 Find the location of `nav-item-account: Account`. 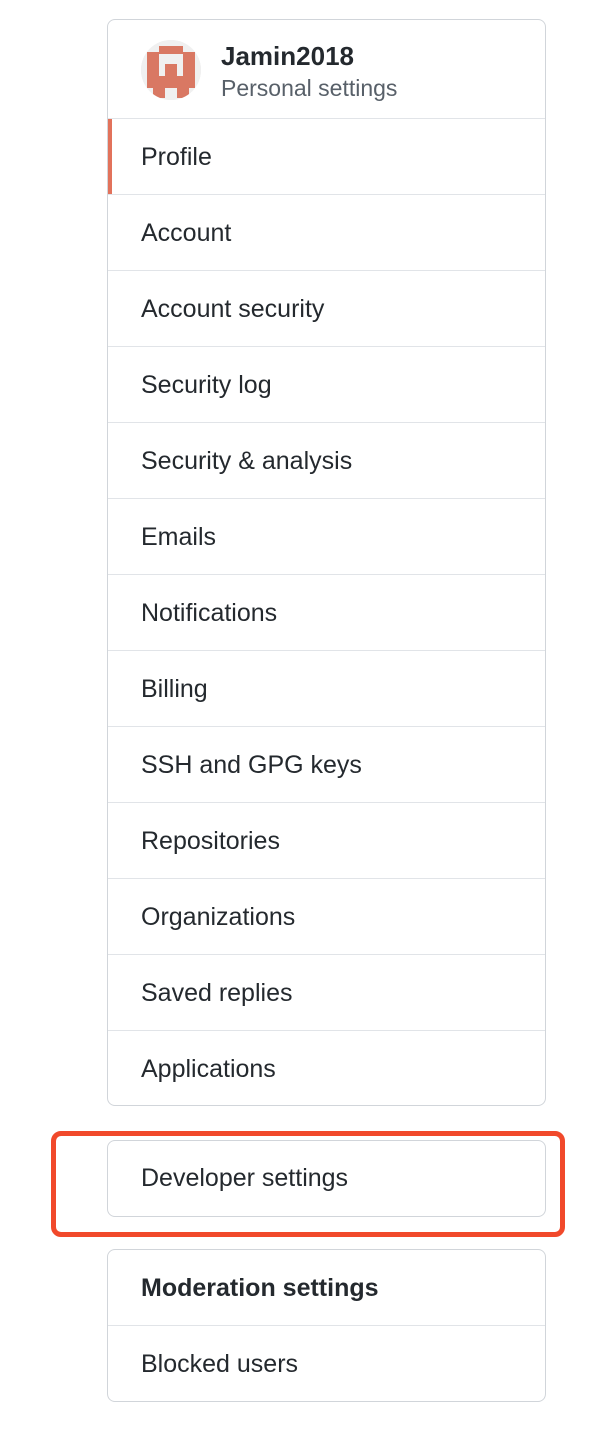

nav-item-account: Account is located at coordinates (326, 233).